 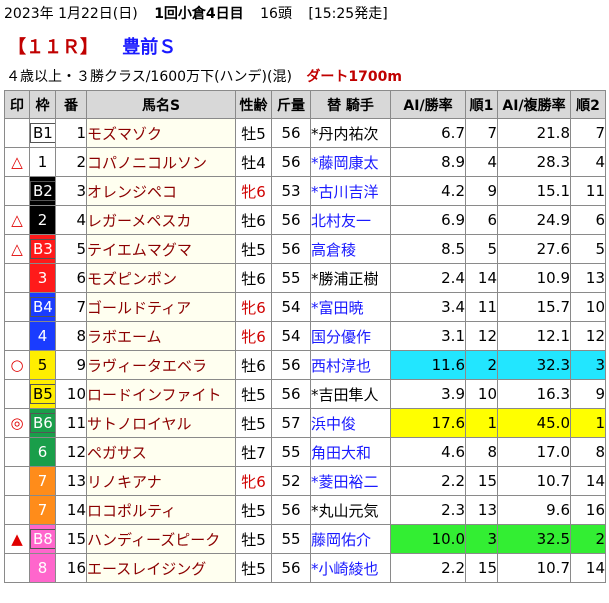 I want to click on ai-place-rate: 10.7, so click(x=534, y=481).